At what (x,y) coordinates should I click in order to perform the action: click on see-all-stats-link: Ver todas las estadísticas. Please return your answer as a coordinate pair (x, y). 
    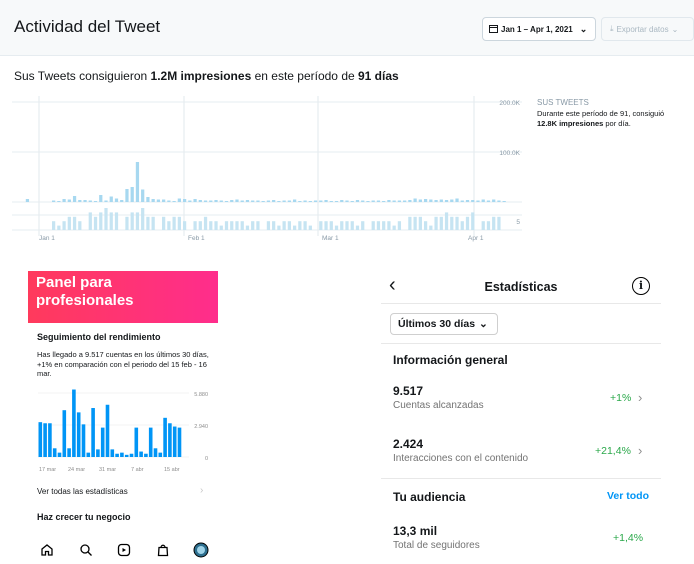
    Looking at the image, I should click on (82, 491).